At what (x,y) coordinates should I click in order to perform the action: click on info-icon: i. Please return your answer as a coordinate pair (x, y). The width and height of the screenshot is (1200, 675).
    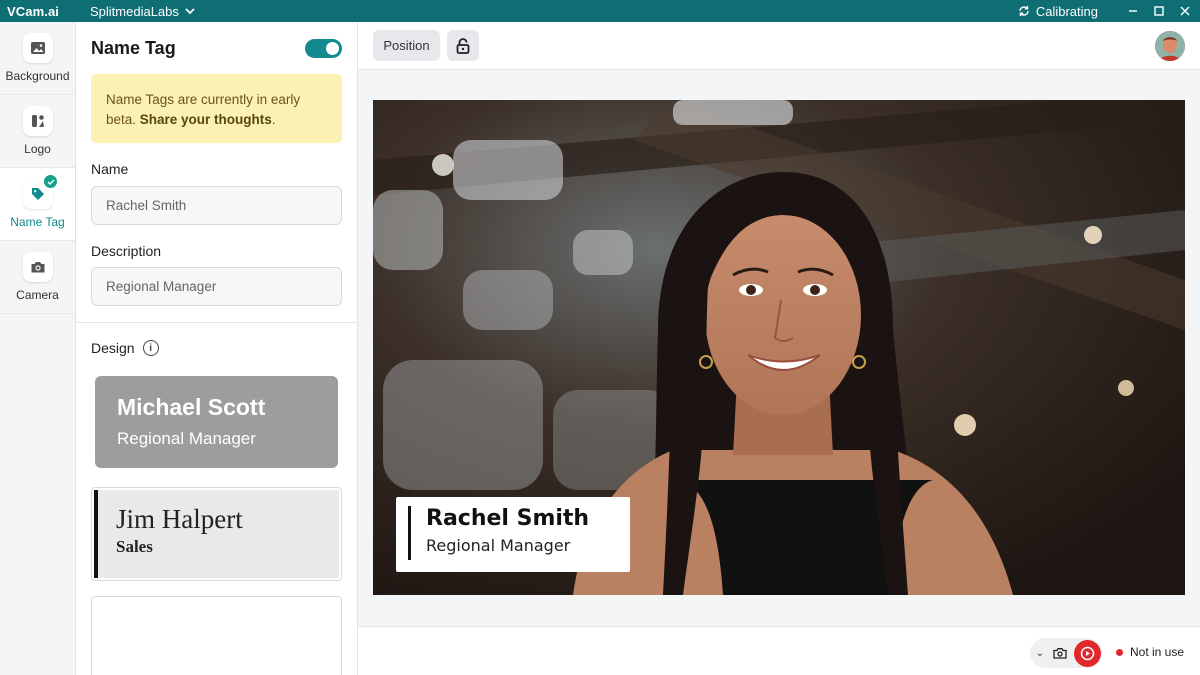
    Looking at the image, I should click on (150, 348).